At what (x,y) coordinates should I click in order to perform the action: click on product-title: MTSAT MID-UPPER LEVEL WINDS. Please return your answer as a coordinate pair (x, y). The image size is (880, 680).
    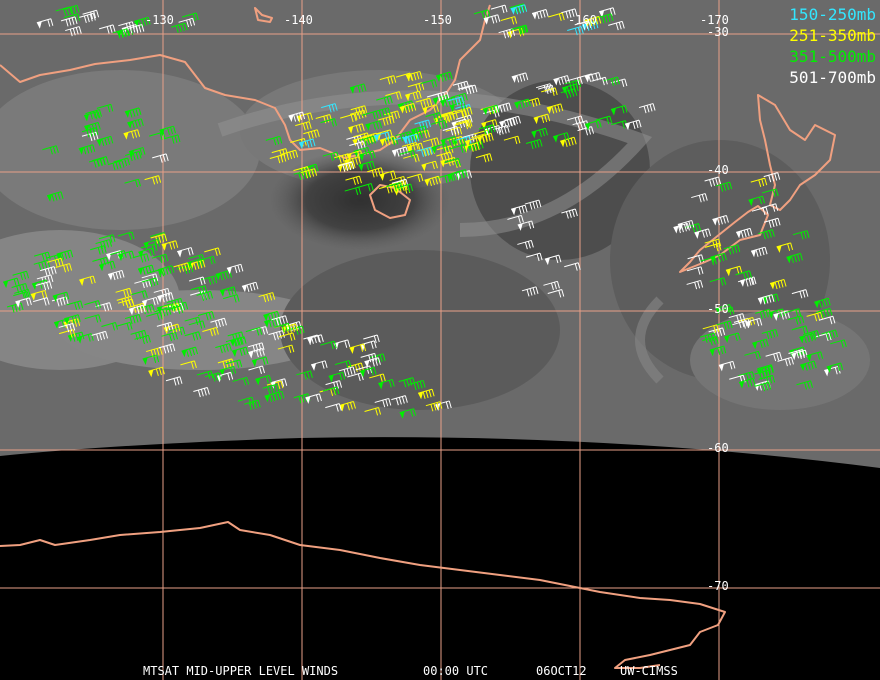
    Looking at the image, I should click on (241, 671).